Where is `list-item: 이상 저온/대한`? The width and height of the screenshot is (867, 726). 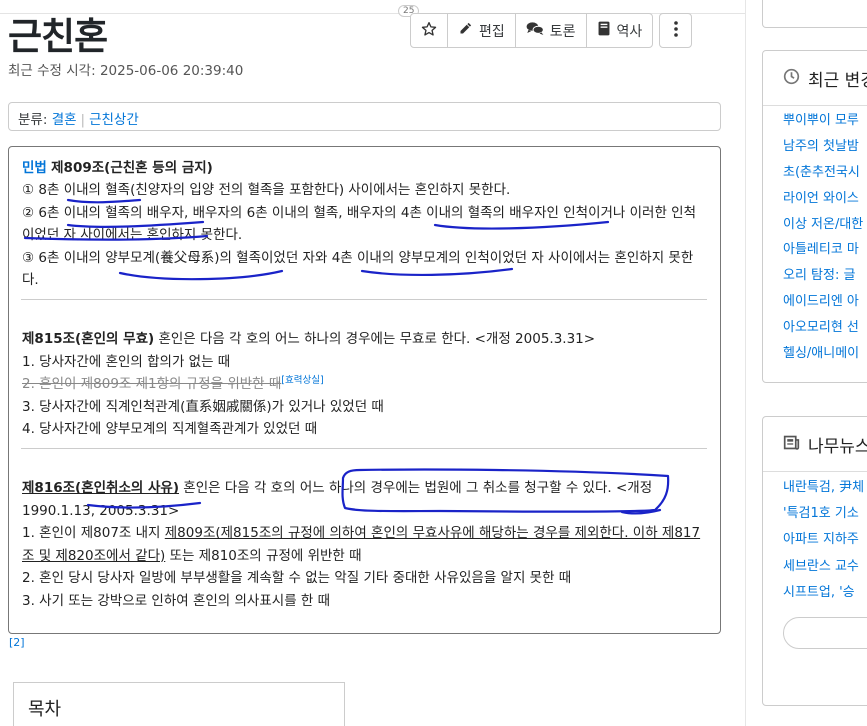 list-item: 이상 저온/대한 is located at coordinates (825, 222).